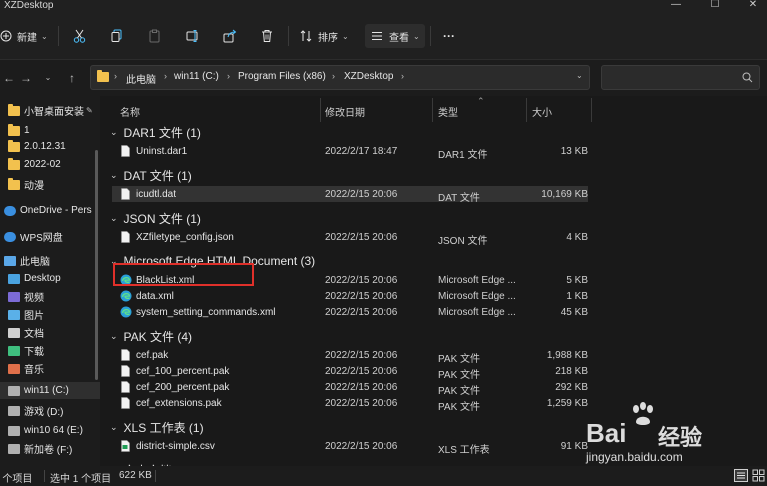  Describe the element at coordinates (50, 110) in the screenshot. I see `sidebar-item: 小智桌面安装 ✎` at that location.